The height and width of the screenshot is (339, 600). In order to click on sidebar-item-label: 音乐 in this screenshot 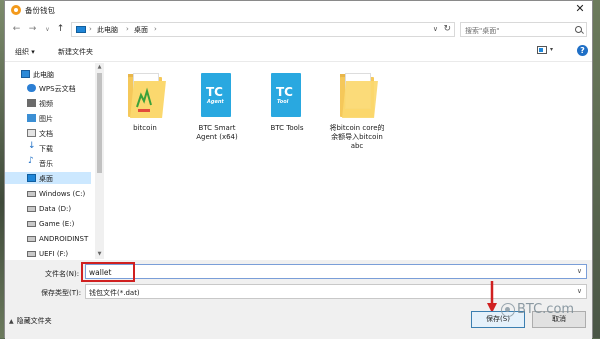, I will do `click(46, 164)`.